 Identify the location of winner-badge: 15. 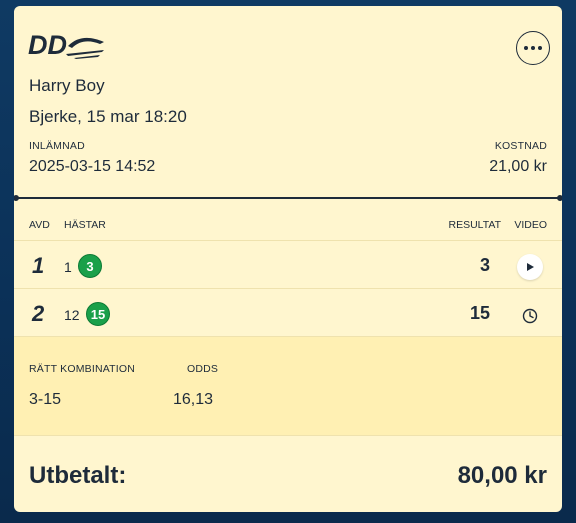
(98, 314).